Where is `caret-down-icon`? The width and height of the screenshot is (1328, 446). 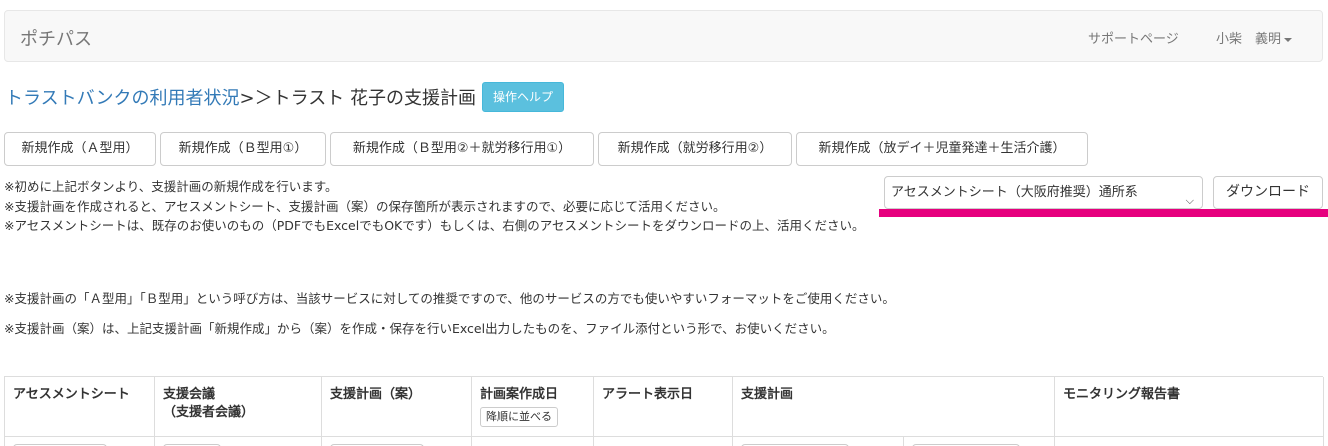
caret-down-icon is located at coordinates (1288, 39).